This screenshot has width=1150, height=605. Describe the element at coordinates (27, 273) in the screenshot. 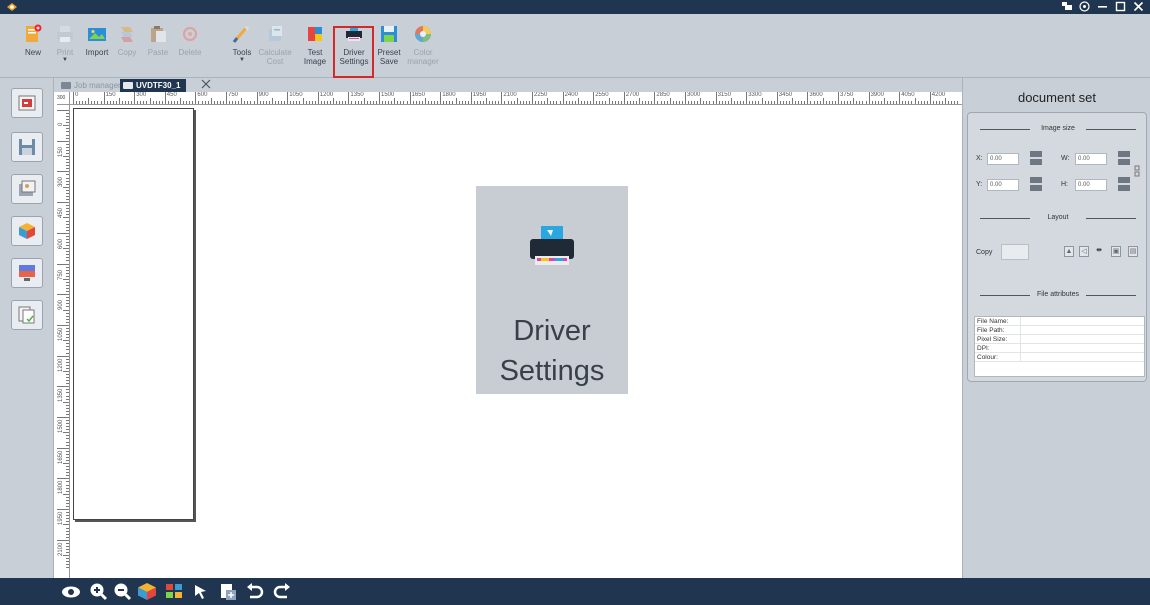

I see `monitor-button` at that location.